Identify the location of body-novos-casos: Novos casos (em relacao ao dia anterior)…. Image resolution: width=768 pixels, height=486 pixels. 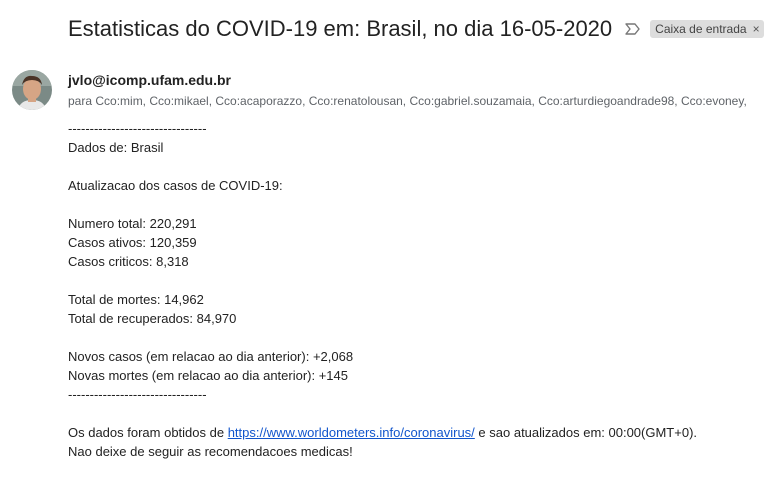
(211, 356).